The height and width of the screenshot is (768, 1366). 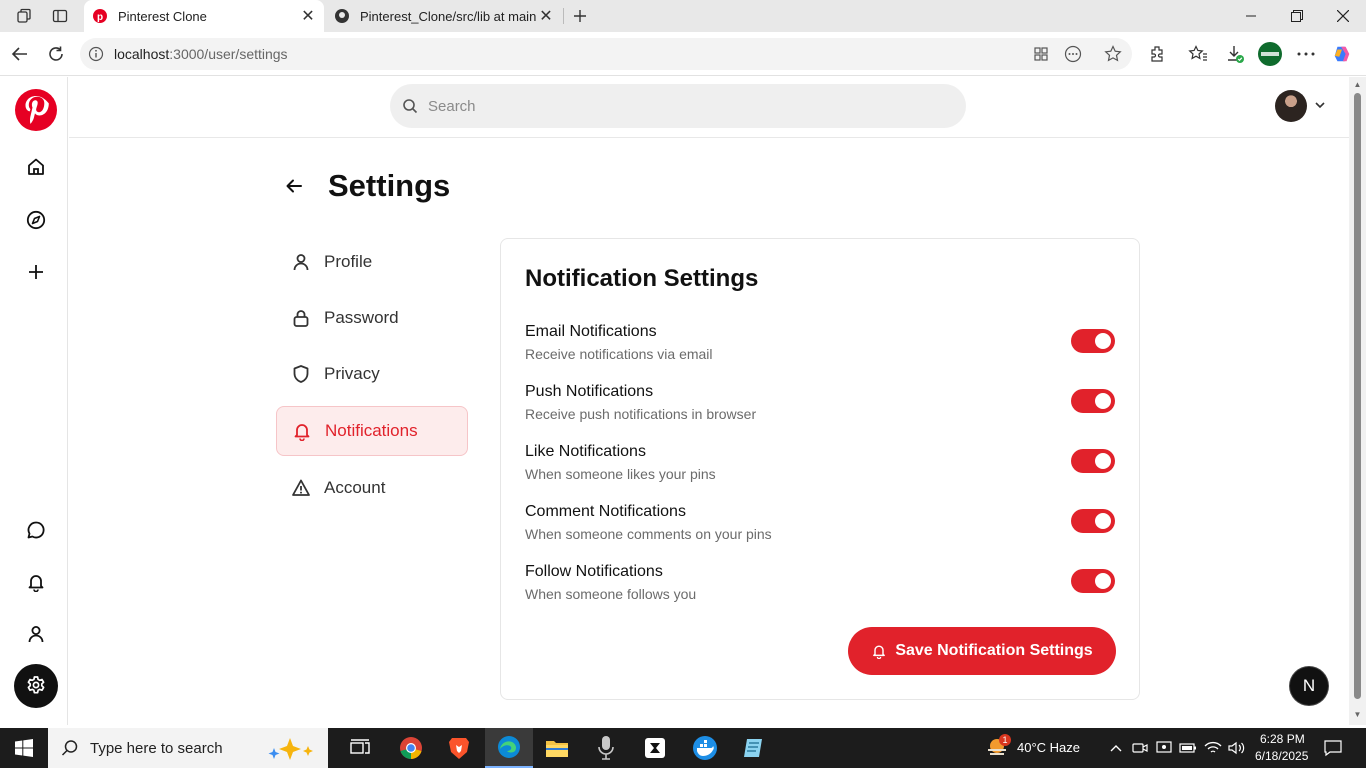 I want to click on notification-description: When someone follows you, so click(x=611, y=594).